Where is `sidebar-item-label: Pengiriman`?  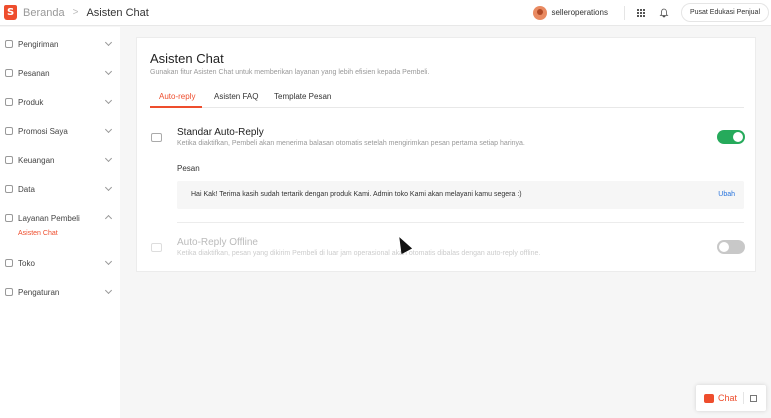 sidebar-item-label: Pengiriman is located at coordinates (38, 44).